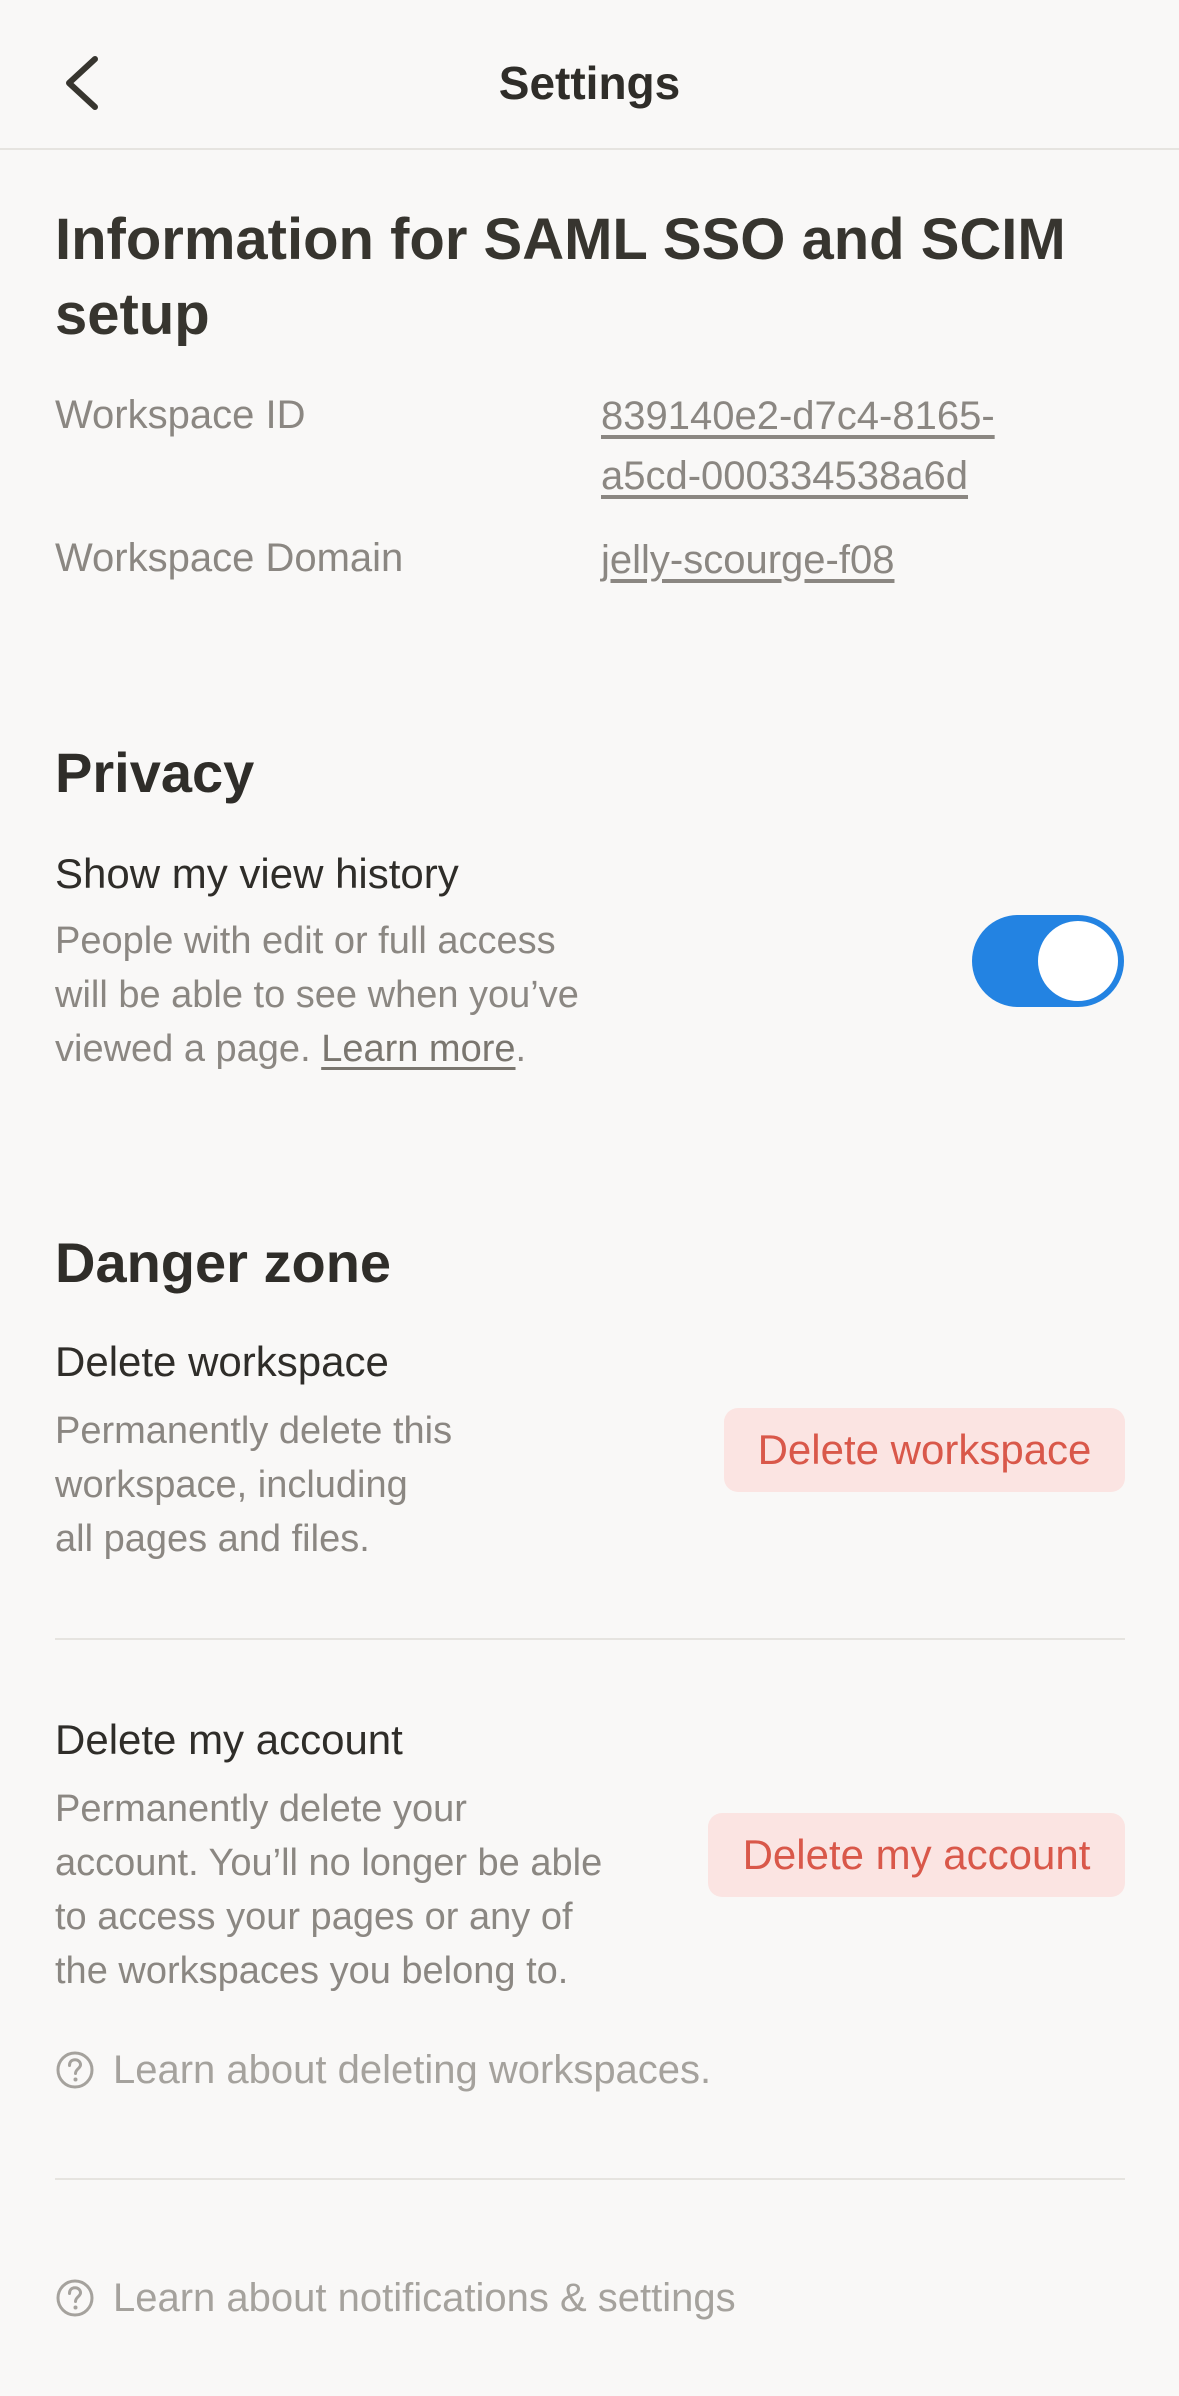  I want to click on delete-account-title: Delete my account, so click(229, 1739).